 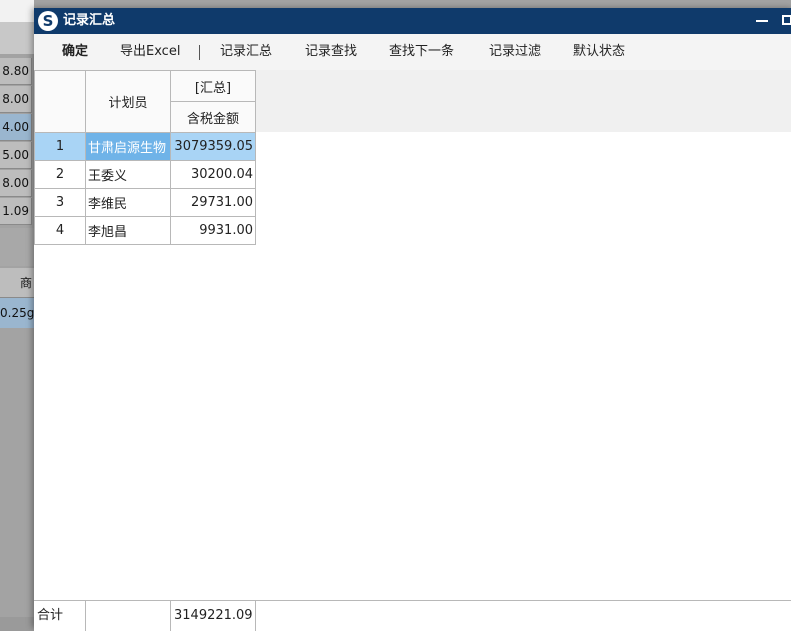 I want to click on default-state-button: 默认状态, so click(x=599, y=52).